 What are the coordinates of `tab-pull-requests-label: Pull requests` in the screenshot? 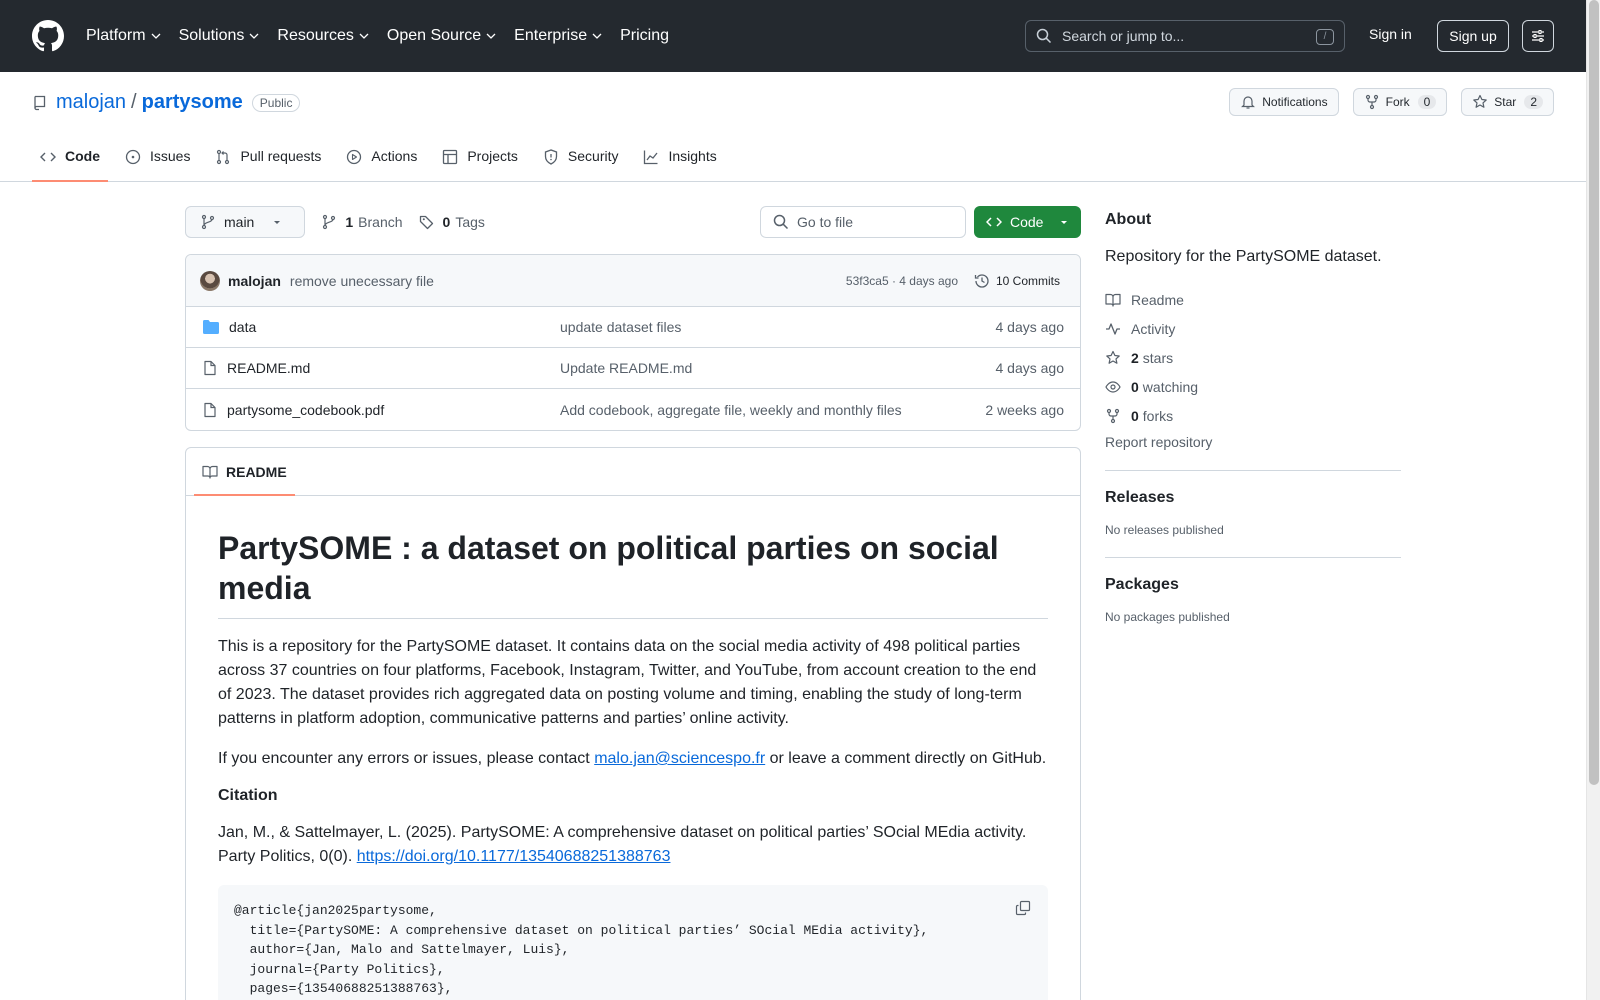 It's located at (281, 156).